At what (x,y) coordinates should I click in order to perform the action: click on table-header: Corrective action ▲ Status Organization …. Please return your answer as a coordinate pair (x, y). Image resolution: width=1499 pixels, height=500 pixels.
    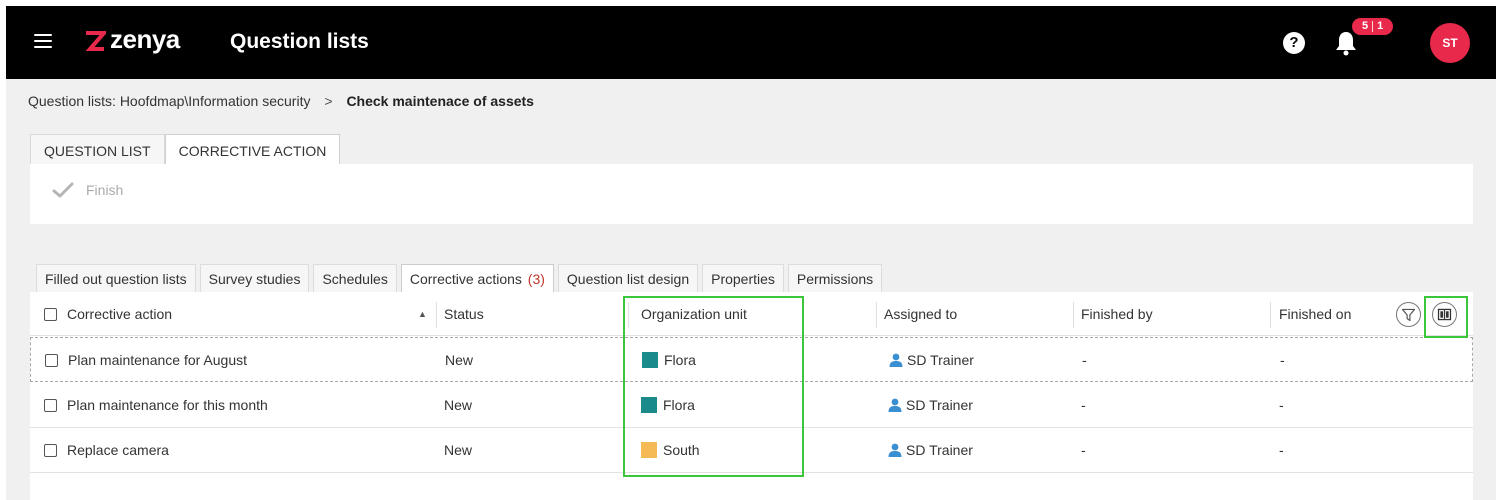
    Looking at the image, I should click on (751, 314).